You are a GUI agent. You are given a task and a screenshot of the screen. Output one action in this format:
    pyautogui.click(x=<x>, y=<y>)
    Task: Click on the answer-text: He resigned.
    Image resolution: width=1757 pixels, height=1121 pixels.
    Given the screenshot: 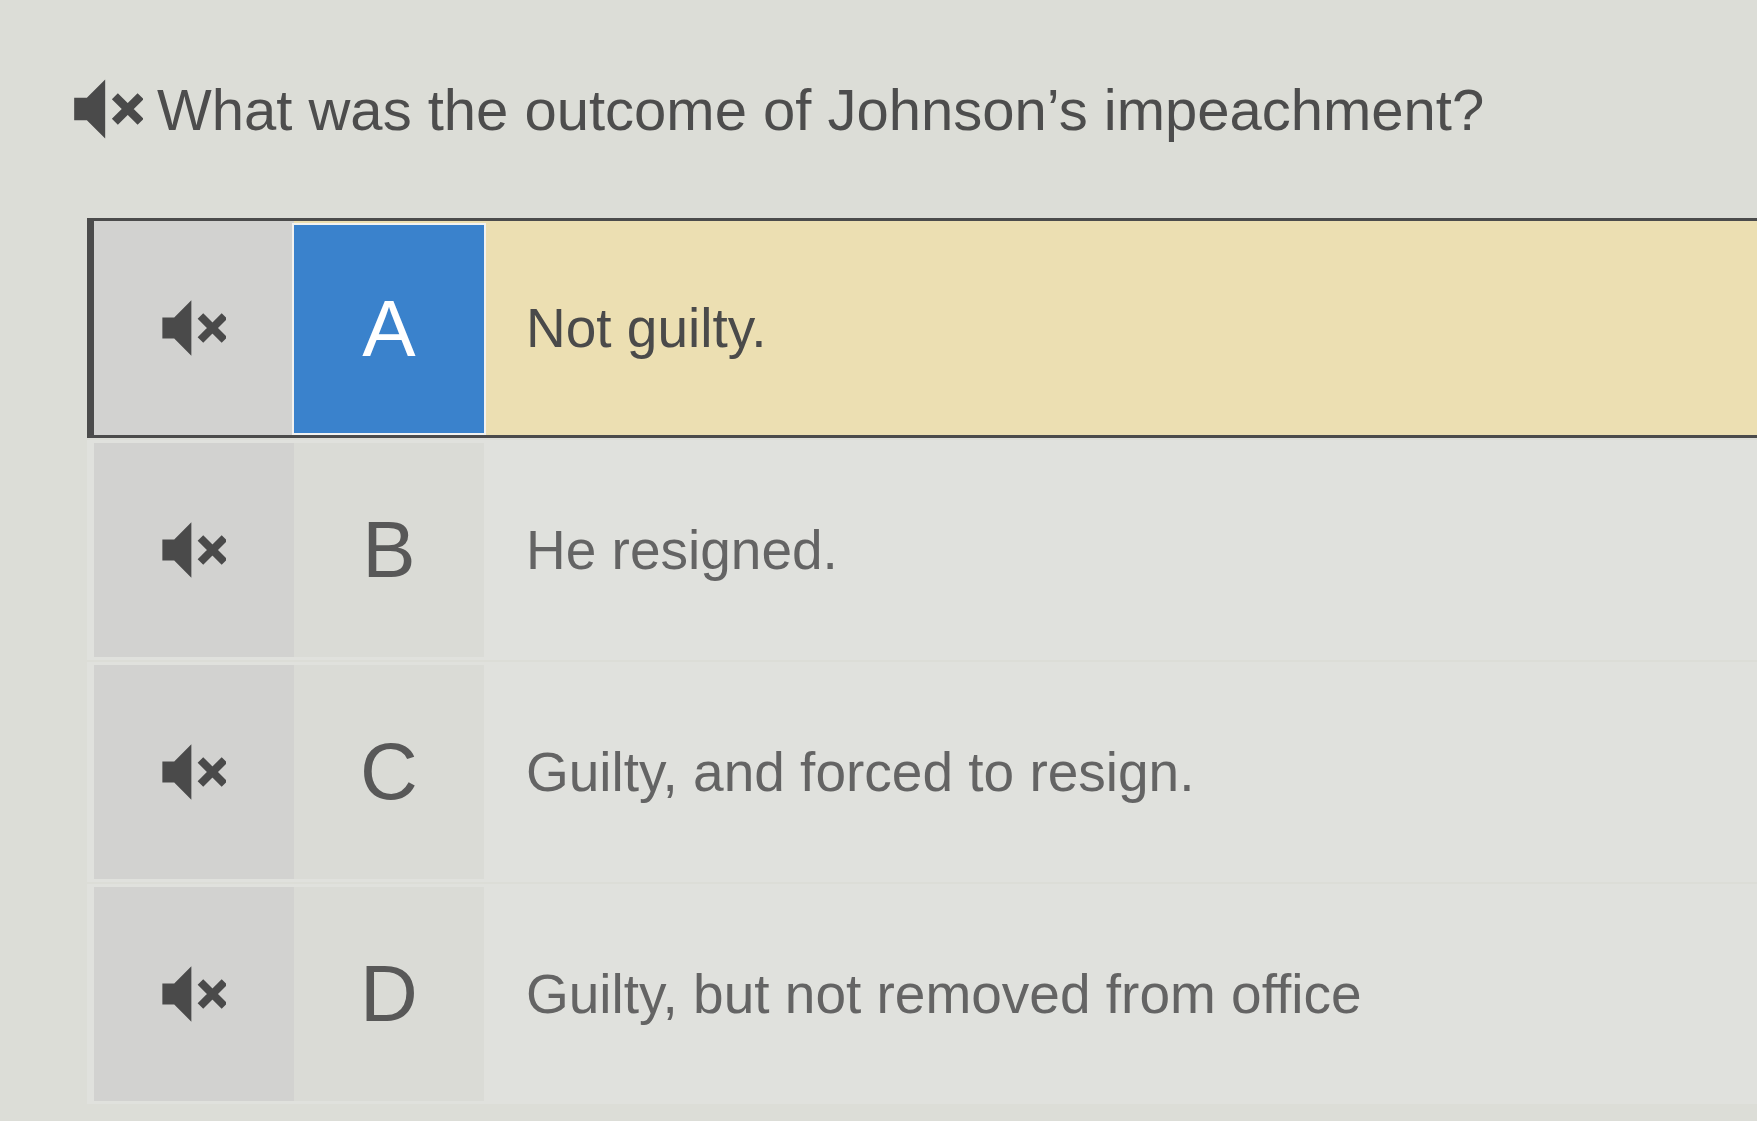 What is the action you would take?
    pyautogui.click(x=682, y=550)
    